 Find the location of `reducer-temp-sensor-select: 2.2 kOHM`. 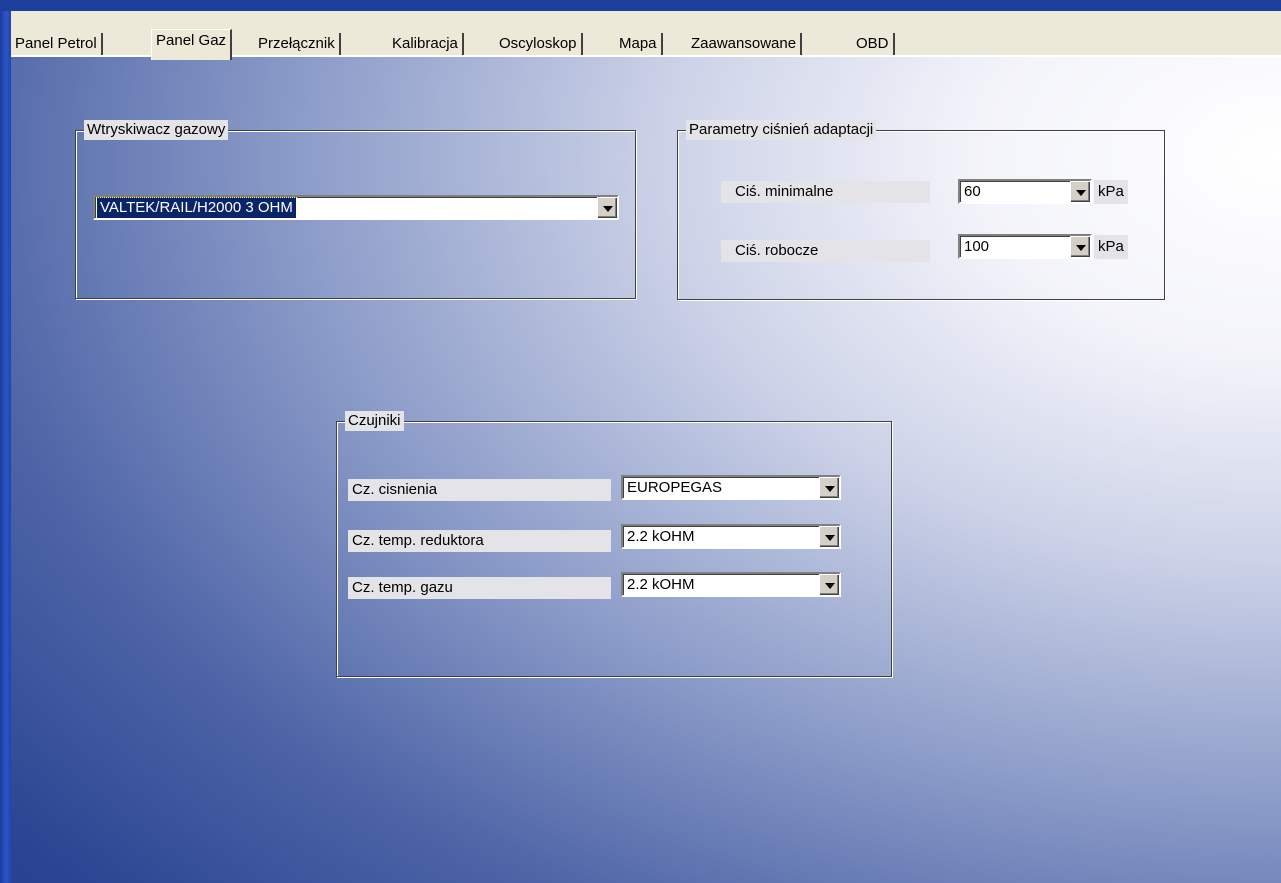

reducer-temp-sensor-select: 2.2 kOHM is located at coordinates (731, 536).